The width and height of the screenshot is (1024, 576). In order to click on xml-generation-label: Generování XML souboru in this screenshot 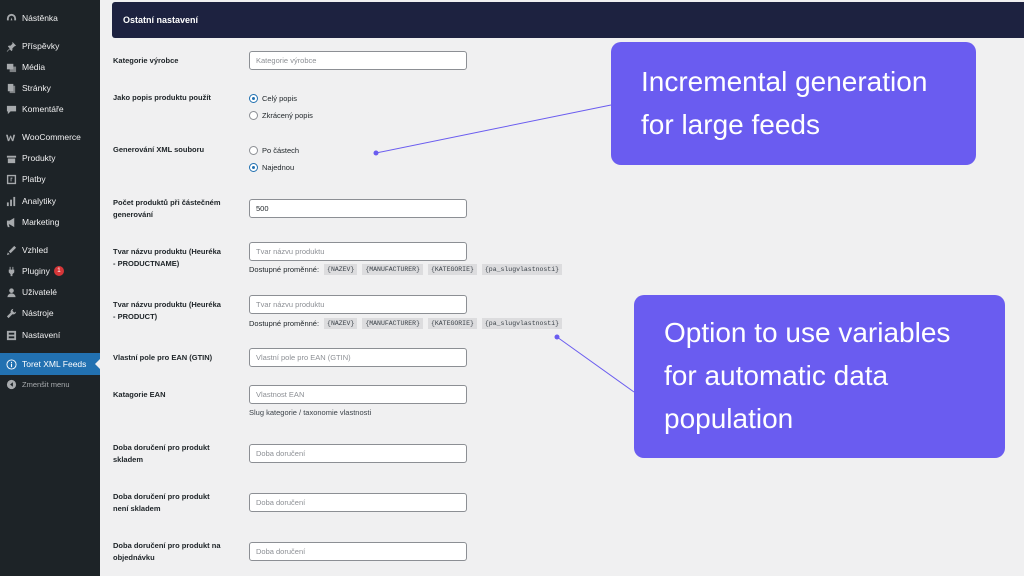, I will do `click(159, 149)`.